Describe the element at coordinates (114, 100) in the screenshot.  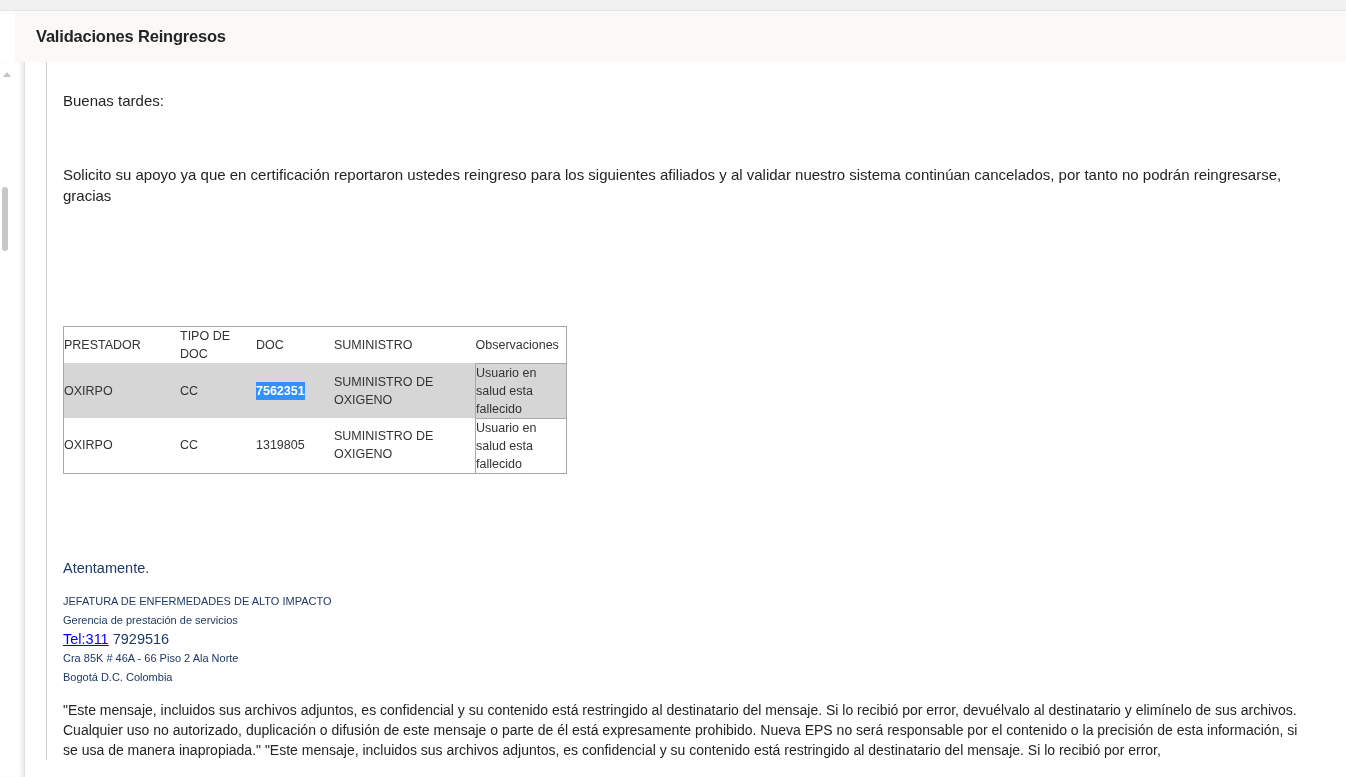
I see `greeting-text: Buenas tardes:` at that location.